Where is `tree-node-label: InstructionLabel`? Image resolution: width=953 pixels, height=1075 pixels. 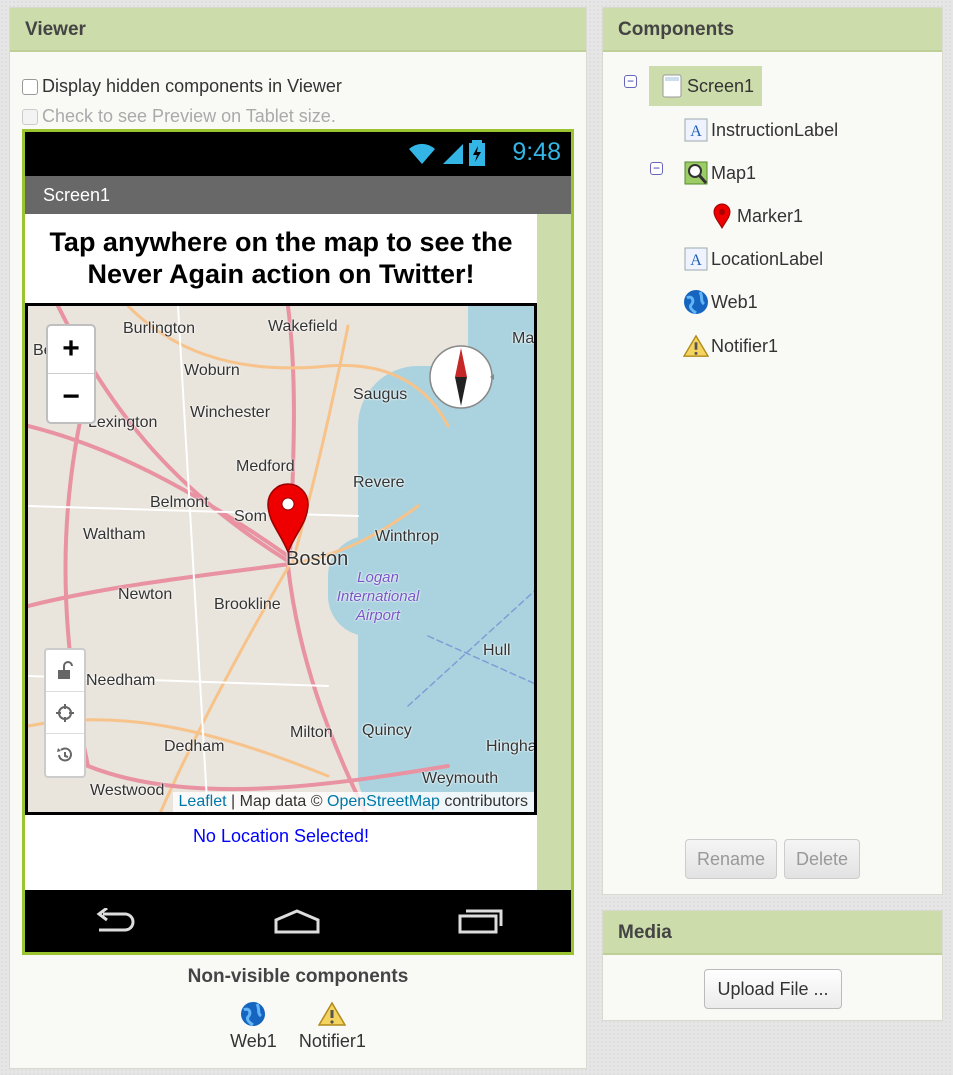
tree-node-label: InstructionLabel is located at coordinates (775, 129).